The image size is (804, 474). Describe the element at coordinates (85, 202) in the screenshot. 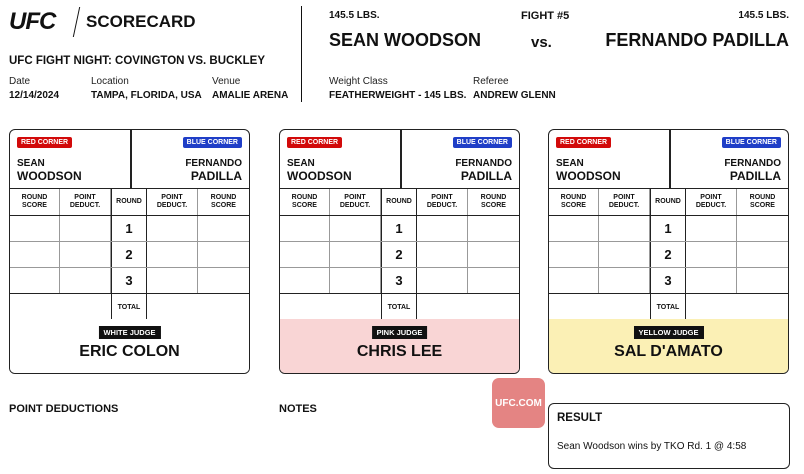

I see `red-point-deduct-header: POINT DEDUCT.` at that location.